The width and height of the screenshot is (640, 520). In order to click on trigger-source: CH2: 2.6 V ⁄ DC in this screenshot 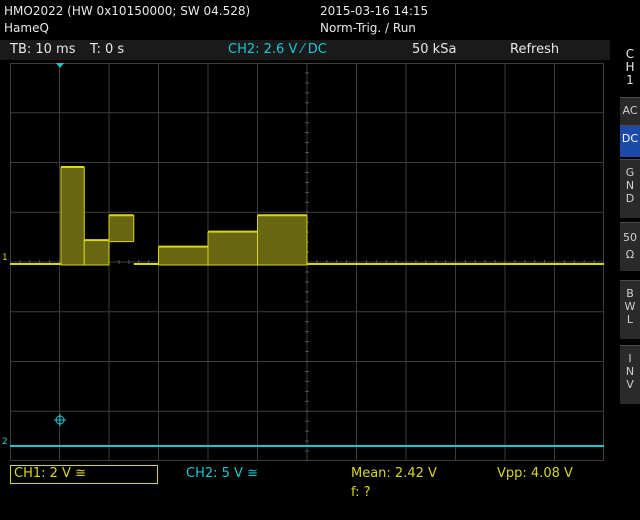, I will do `click(277, 50)`.